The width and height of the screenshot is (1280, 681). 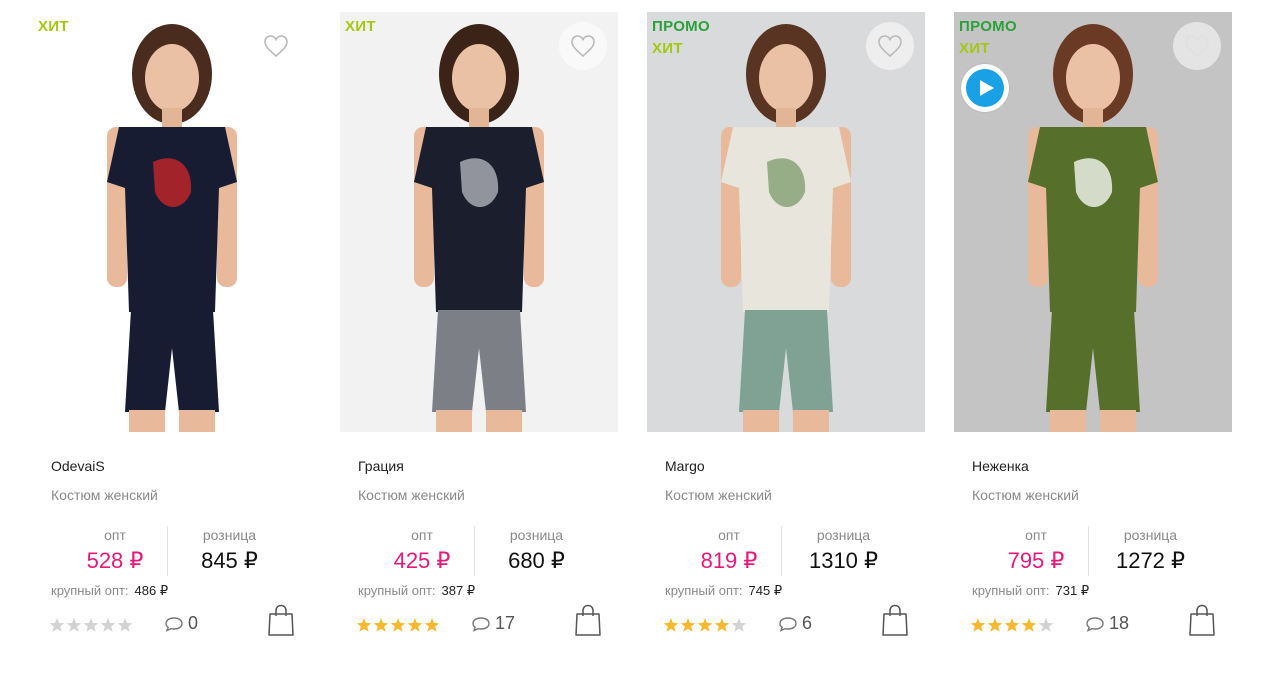 I want to click on opt-price: 819 ₽, so click(x=729, y=560).